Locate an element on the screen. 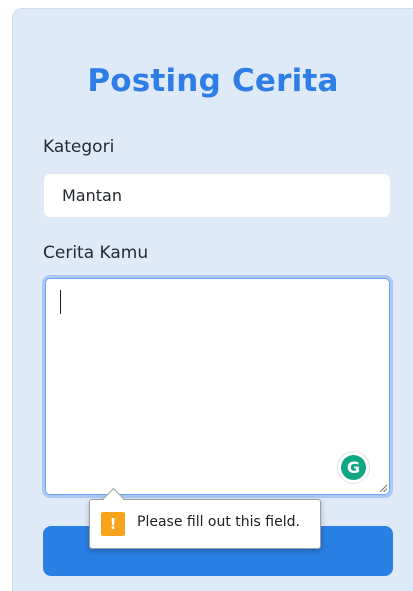  category-label: Kategori is located at coordinates (79, 147).